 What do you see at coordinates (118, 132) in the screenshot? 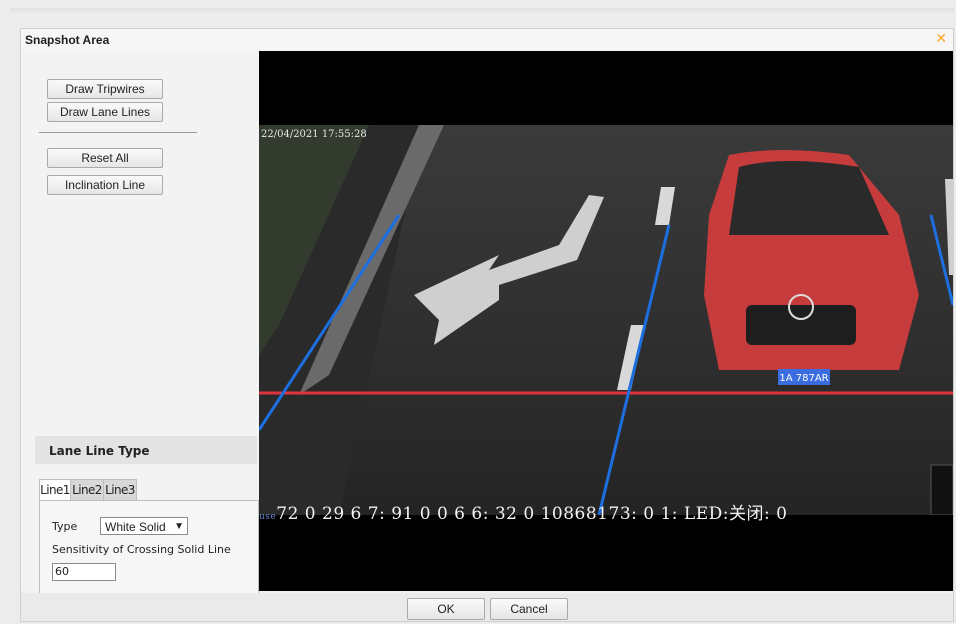
I see `divider` at bounding box center [118, 132].